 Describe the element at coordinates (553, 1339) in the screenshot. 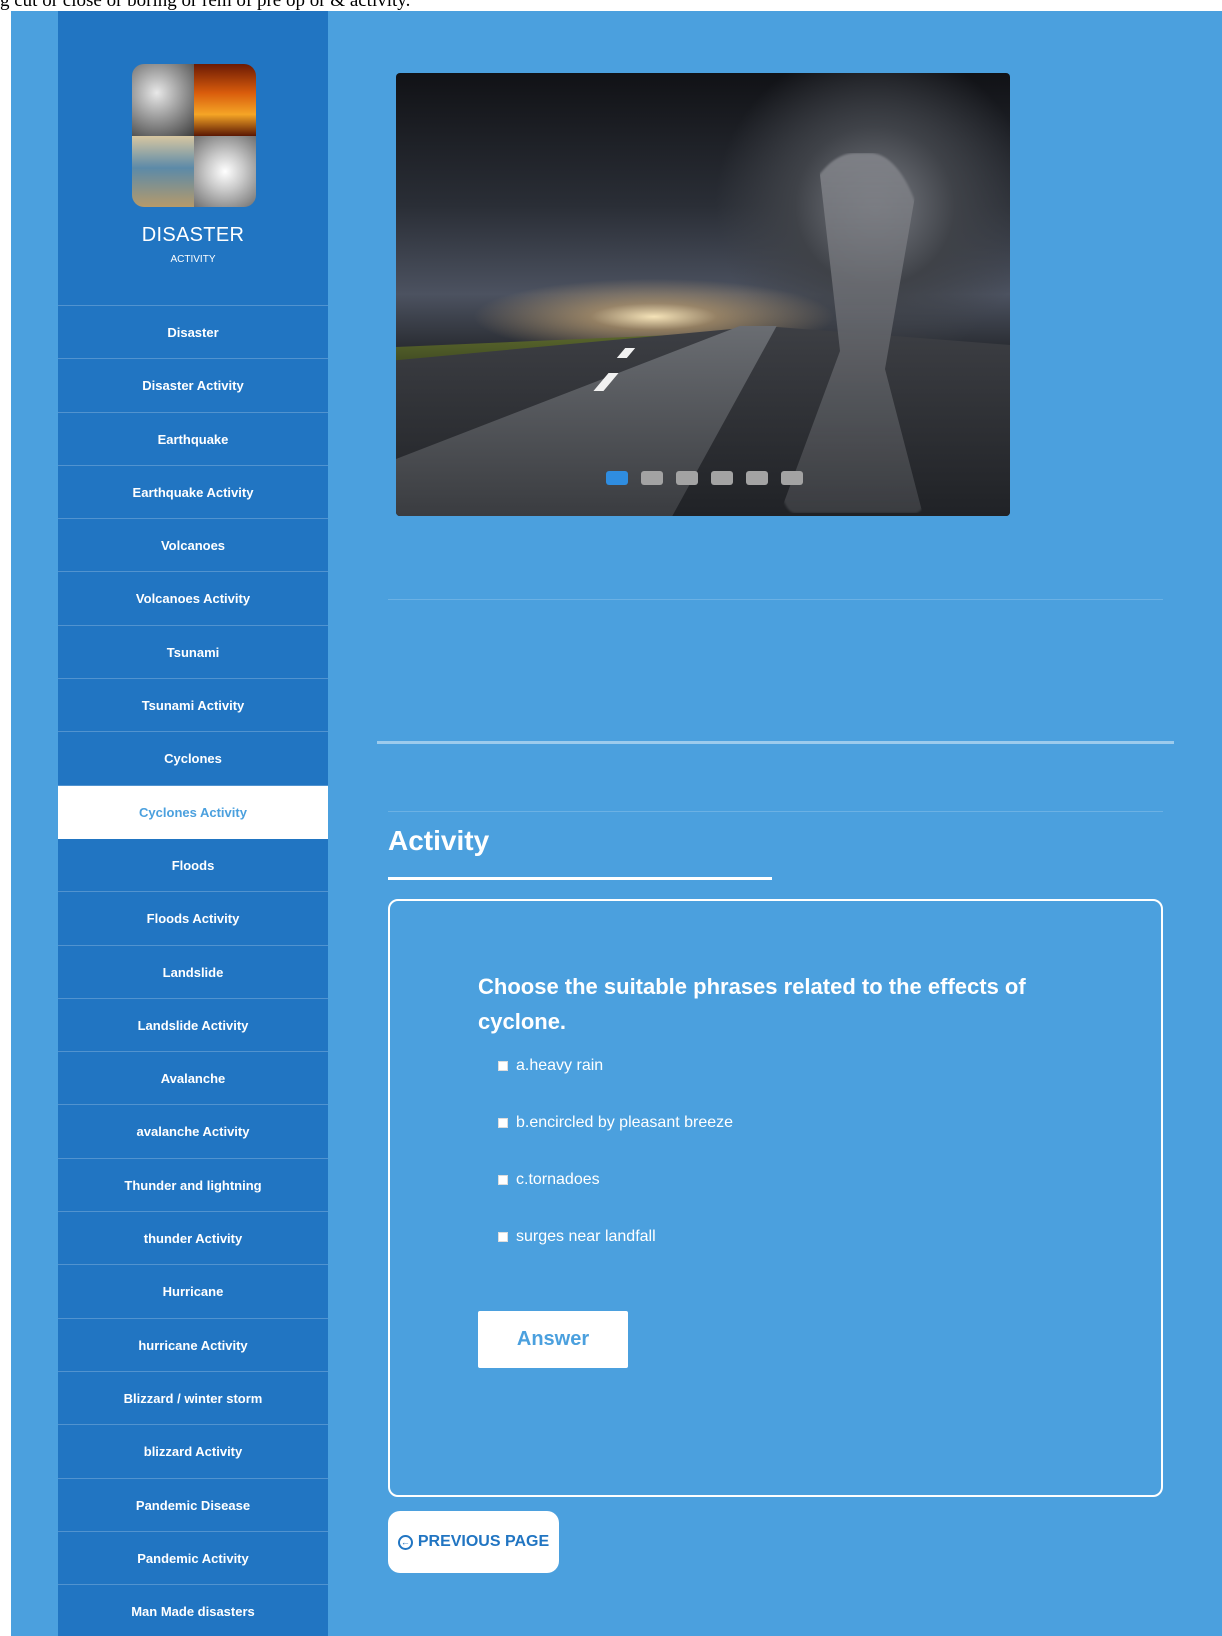

I see `answer-button: Answer` at that location.